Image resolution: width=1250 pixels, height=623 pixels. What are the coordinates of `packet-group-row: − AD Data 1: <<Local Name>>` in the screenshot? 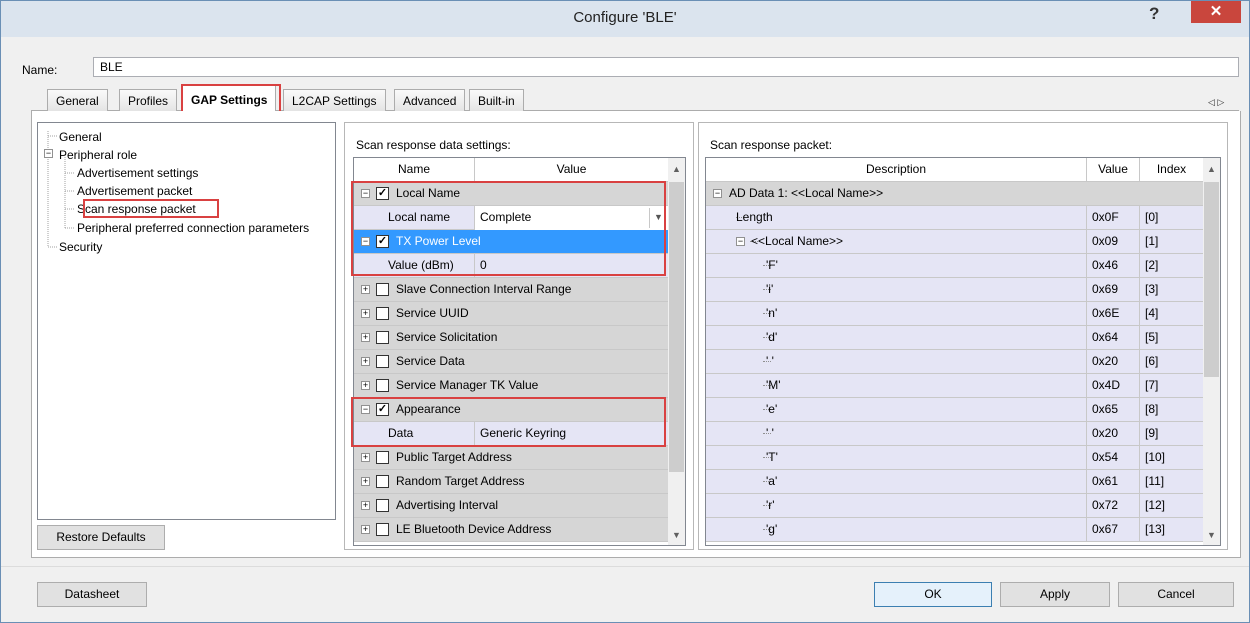 It's located at (954, 194).